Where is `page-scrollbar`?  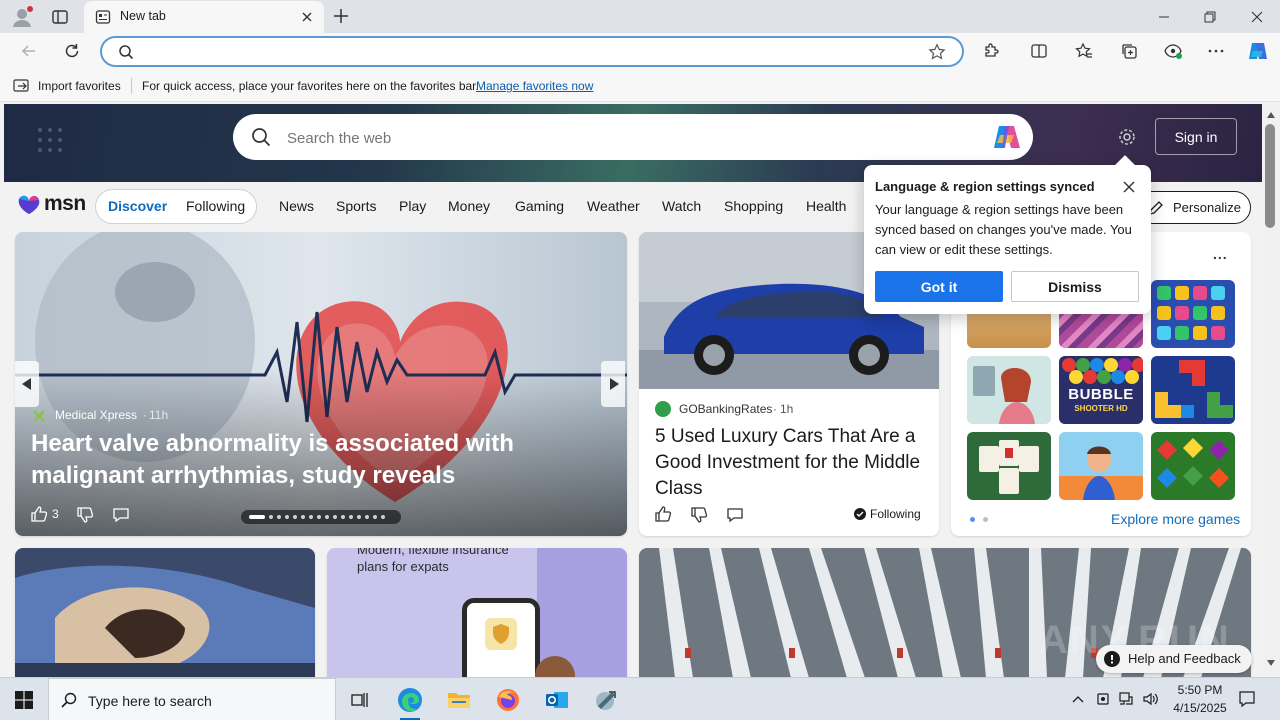
page-scrollbar is located at coordinates (1271, 390).